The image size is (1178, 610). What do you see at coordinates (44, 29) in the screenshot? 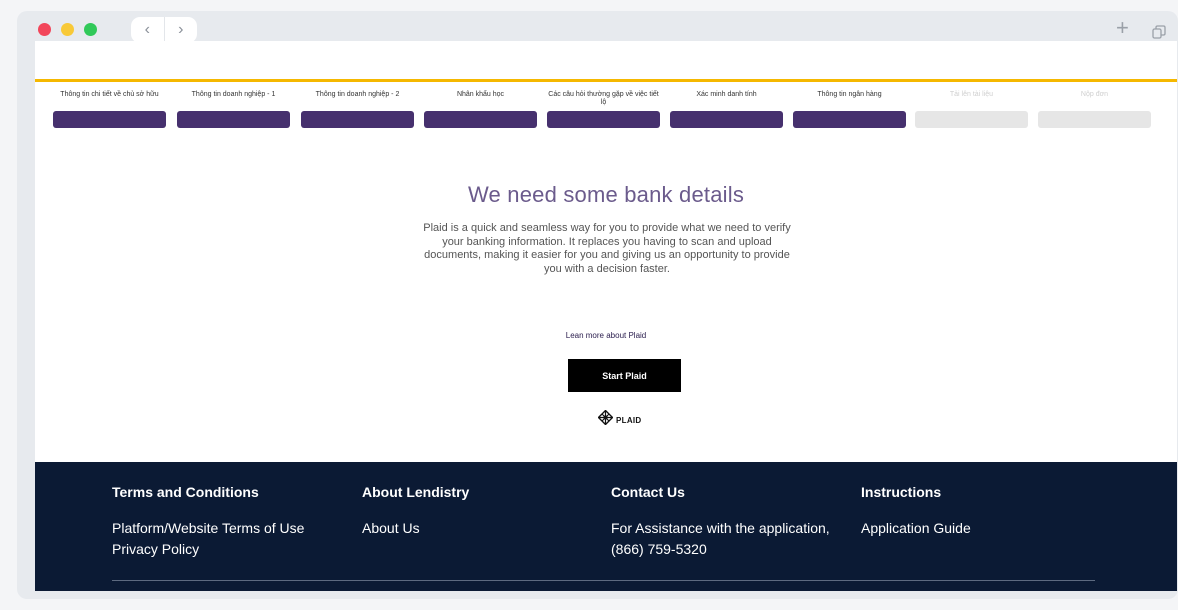
I see `close-window-button` at bounding box center [44, 29].